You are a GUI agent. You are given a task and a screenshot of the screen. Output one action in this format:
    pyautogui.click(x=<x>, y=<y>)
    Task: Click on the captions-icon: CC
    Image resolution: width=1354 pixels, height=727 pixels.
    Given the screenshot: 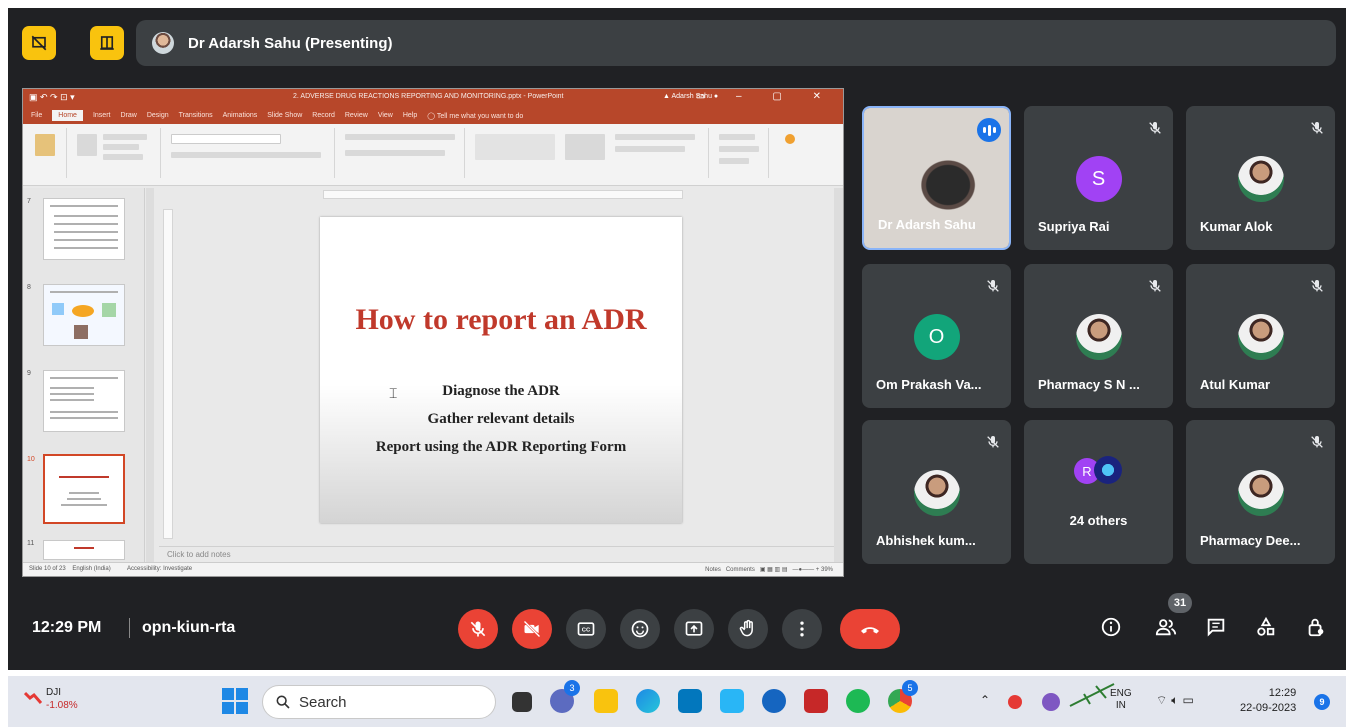 What is the action you would take?
    pyautogui.click(x=586, y=629)
    